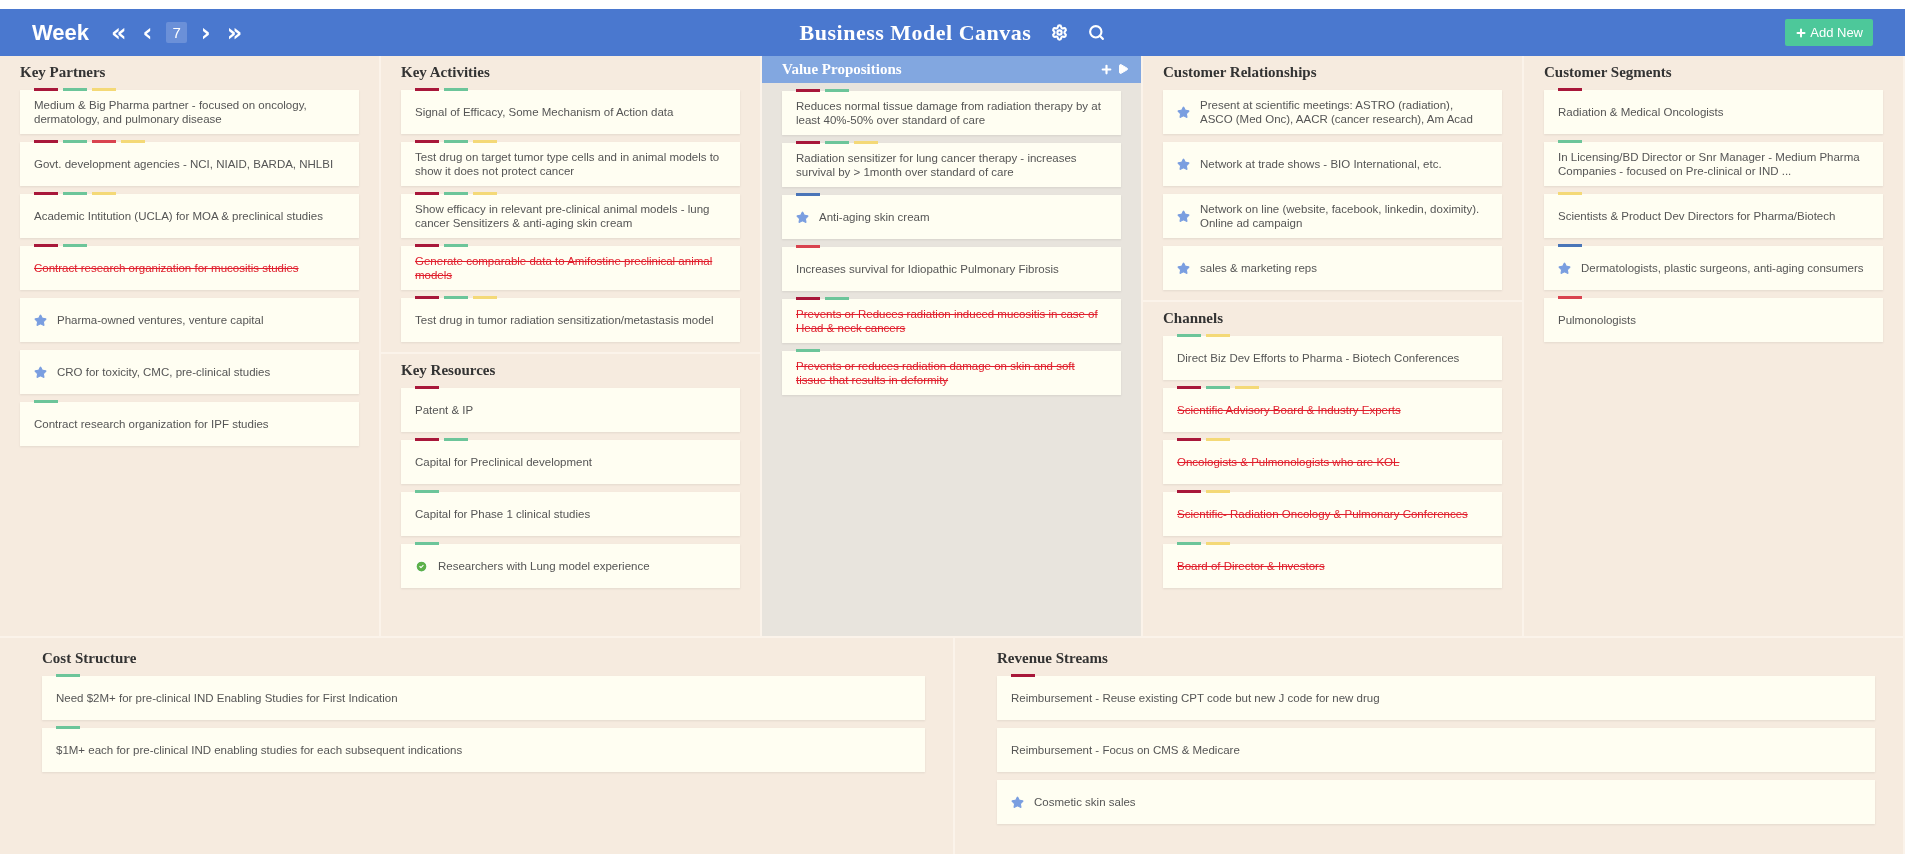  I want to click on note-text: Researchers with Lung model experience, so click(544, 566).